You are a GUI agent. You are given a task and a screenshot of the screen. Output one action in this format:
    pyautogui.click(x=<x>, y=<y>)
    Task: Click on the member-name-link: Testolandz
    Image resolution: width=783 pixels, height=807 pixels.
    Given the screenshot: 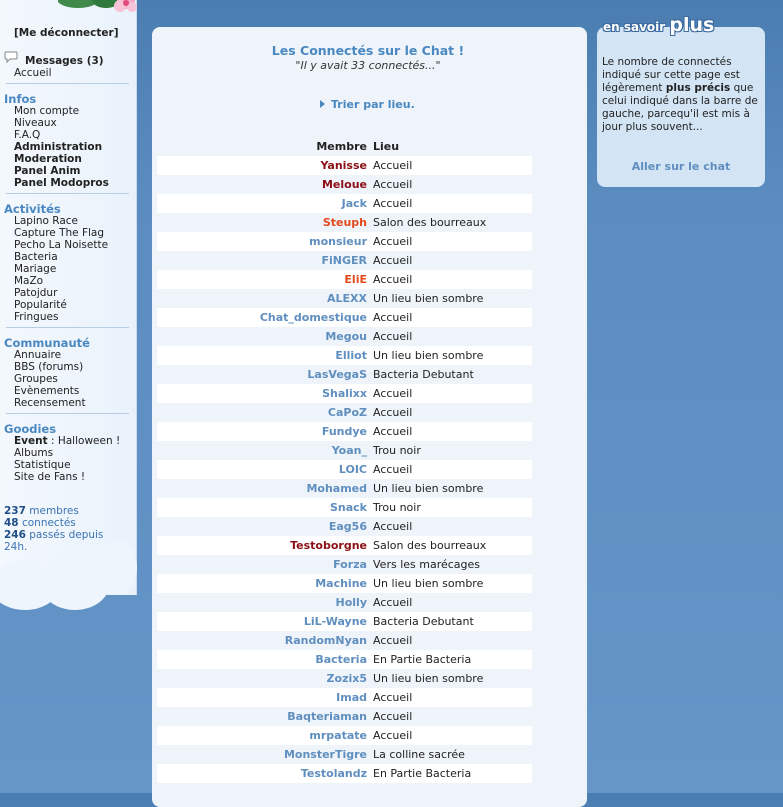 What is the action you would take?
    pyautogui.click(x=262, y=773)
    